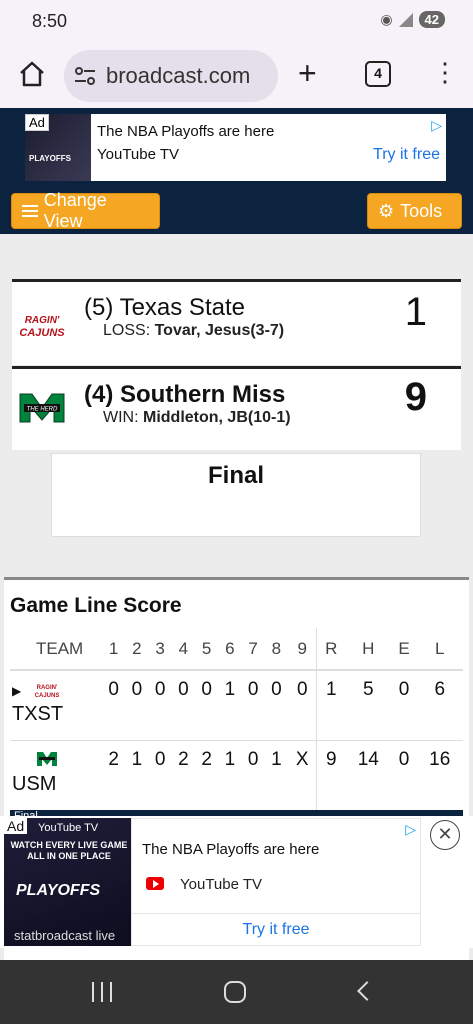  Describe the element at coordinates (85, 76) in the screenshot. I see `site-settings-icon` at that location.